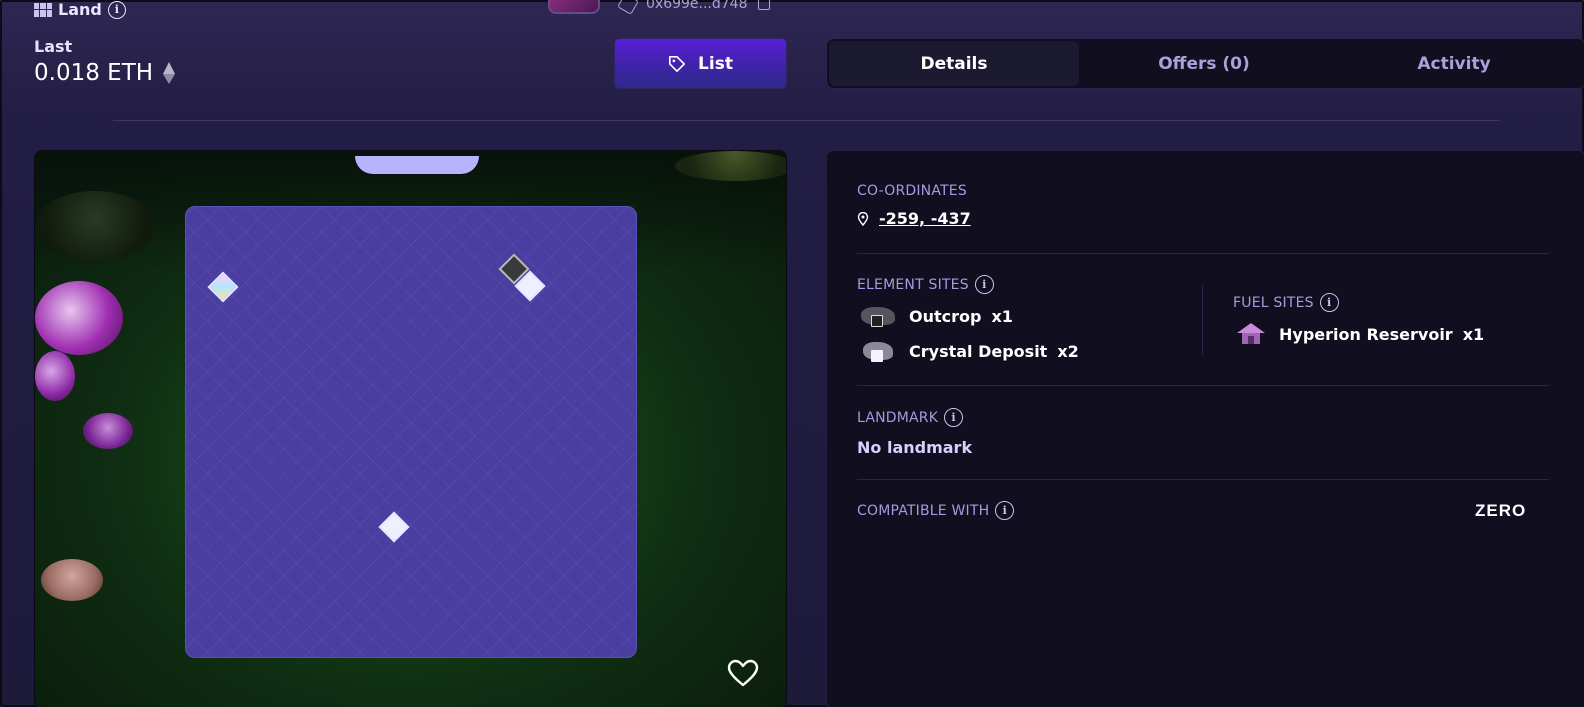  I want to click on element-site-name: Crystal Deposit, so click(978, 351).